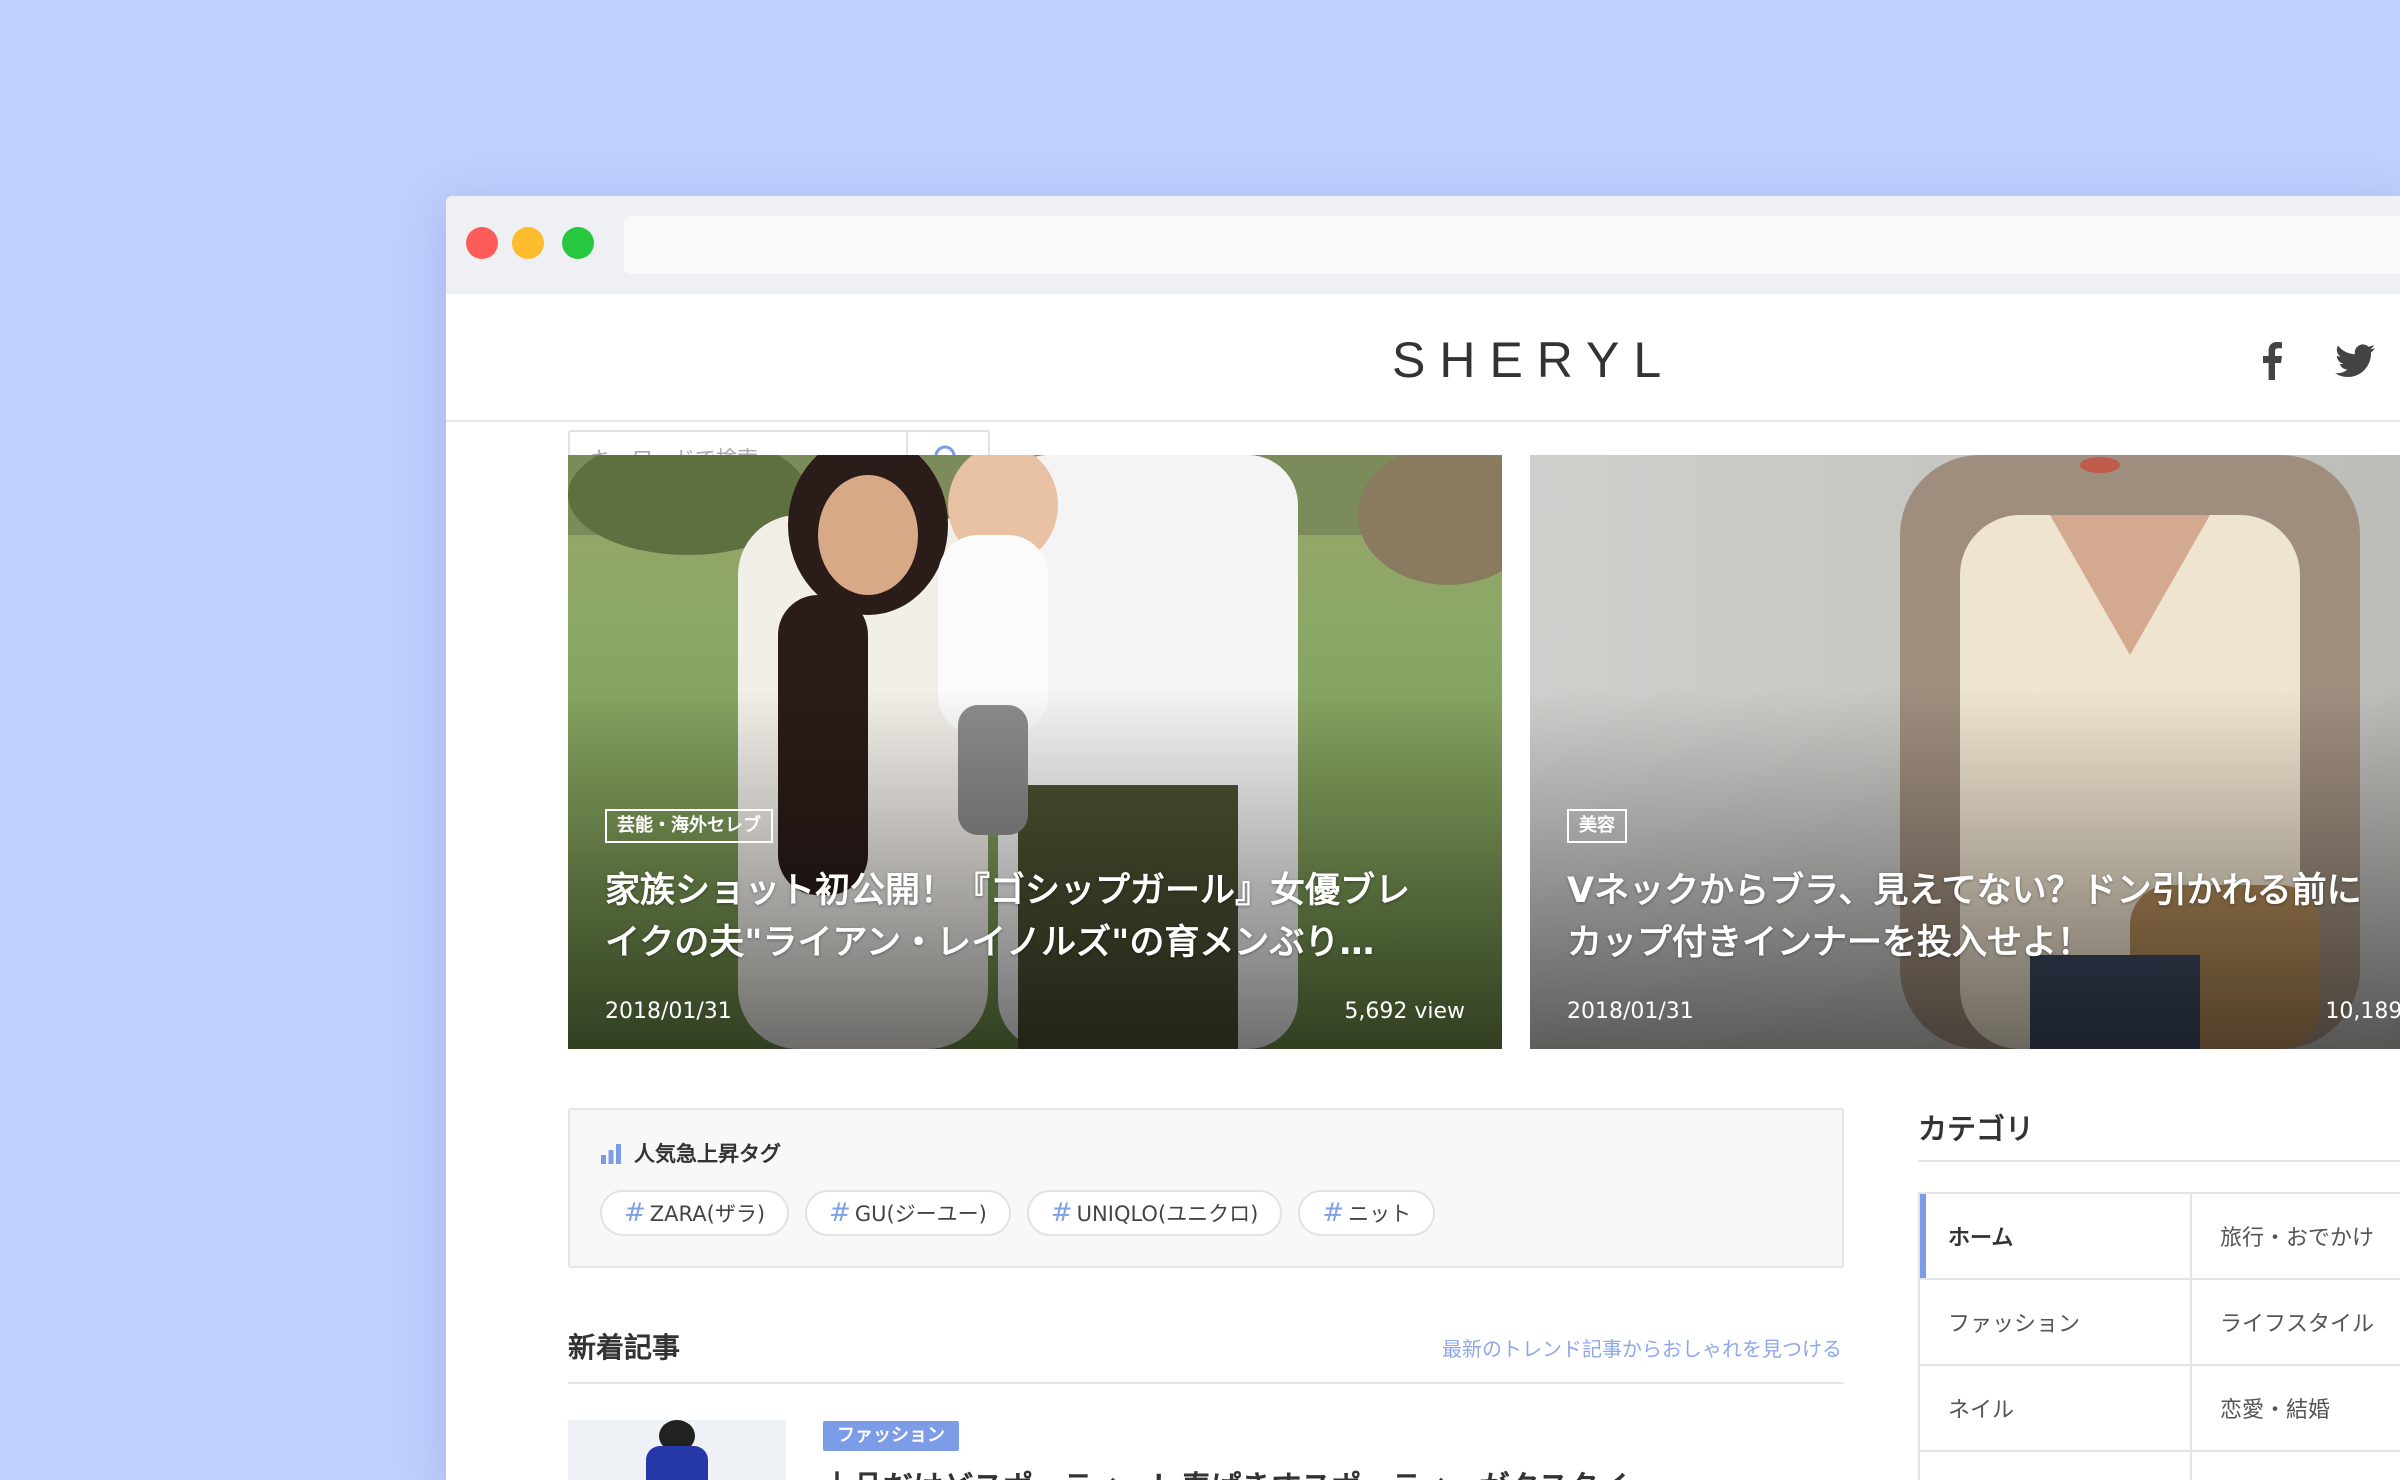 The width and height of the screenshot is (2400, 1480). Describe the element at coordinates (1333, 1471) in the screenshot. I see `article-title: 上品だけどスポーティー！春ぱきすスポーティーがクスタイ` at that location.